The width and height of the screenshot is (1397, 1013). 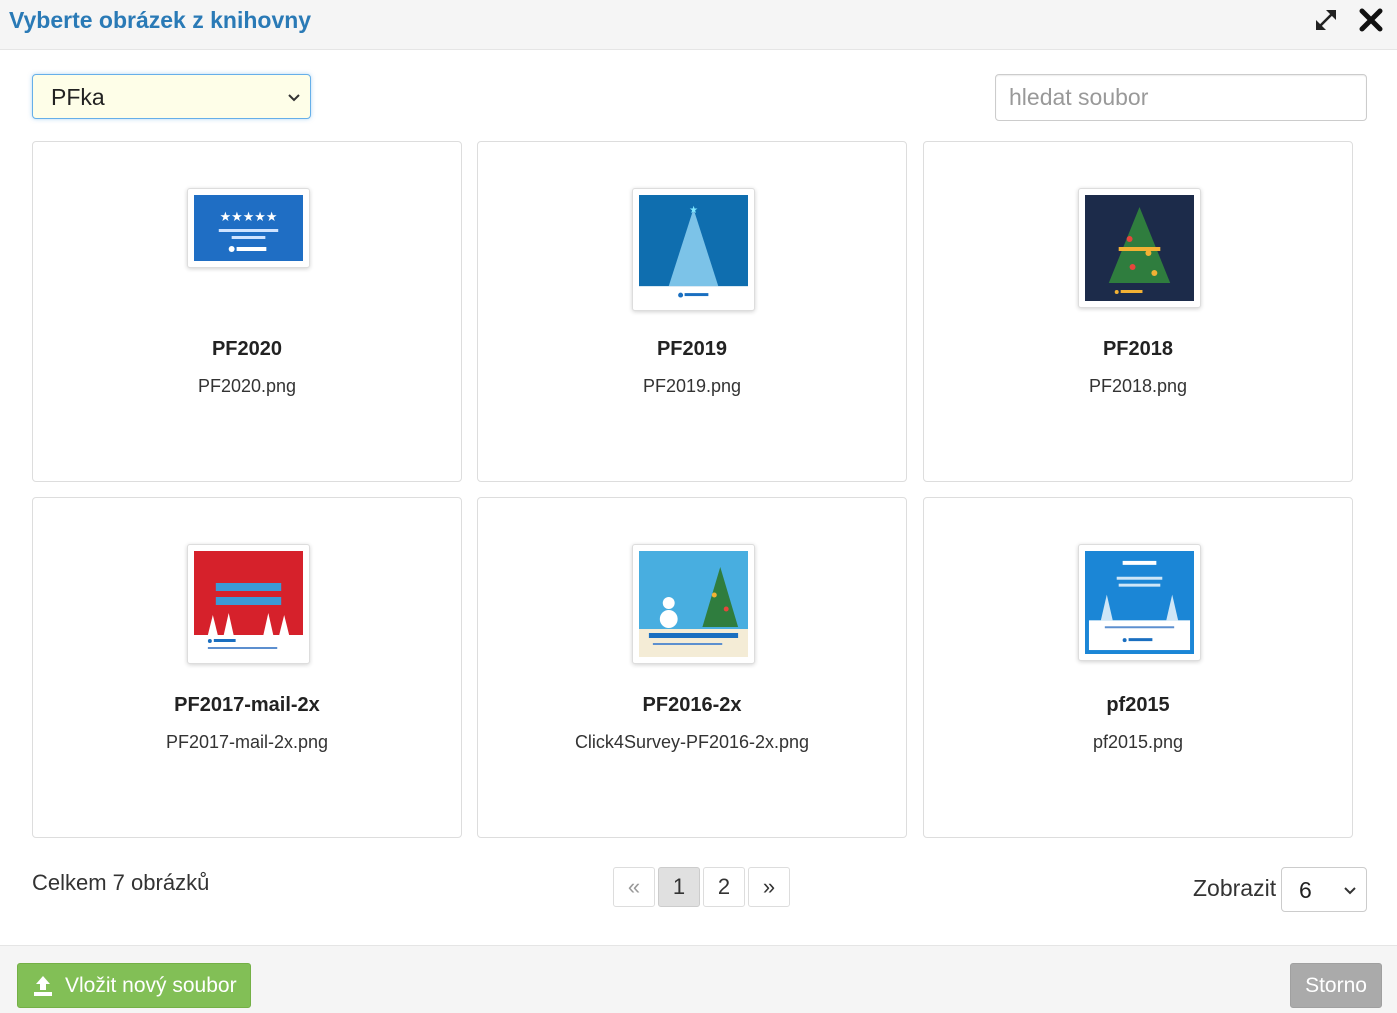 I want to click on modal-footer: Vložit nový soubor Storno, so click(x=698, y=979).